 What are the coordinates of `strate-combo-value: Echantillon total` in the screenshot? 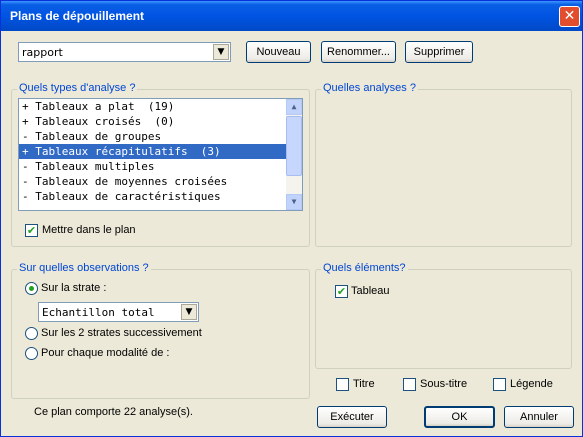 It's located at (98, 312).